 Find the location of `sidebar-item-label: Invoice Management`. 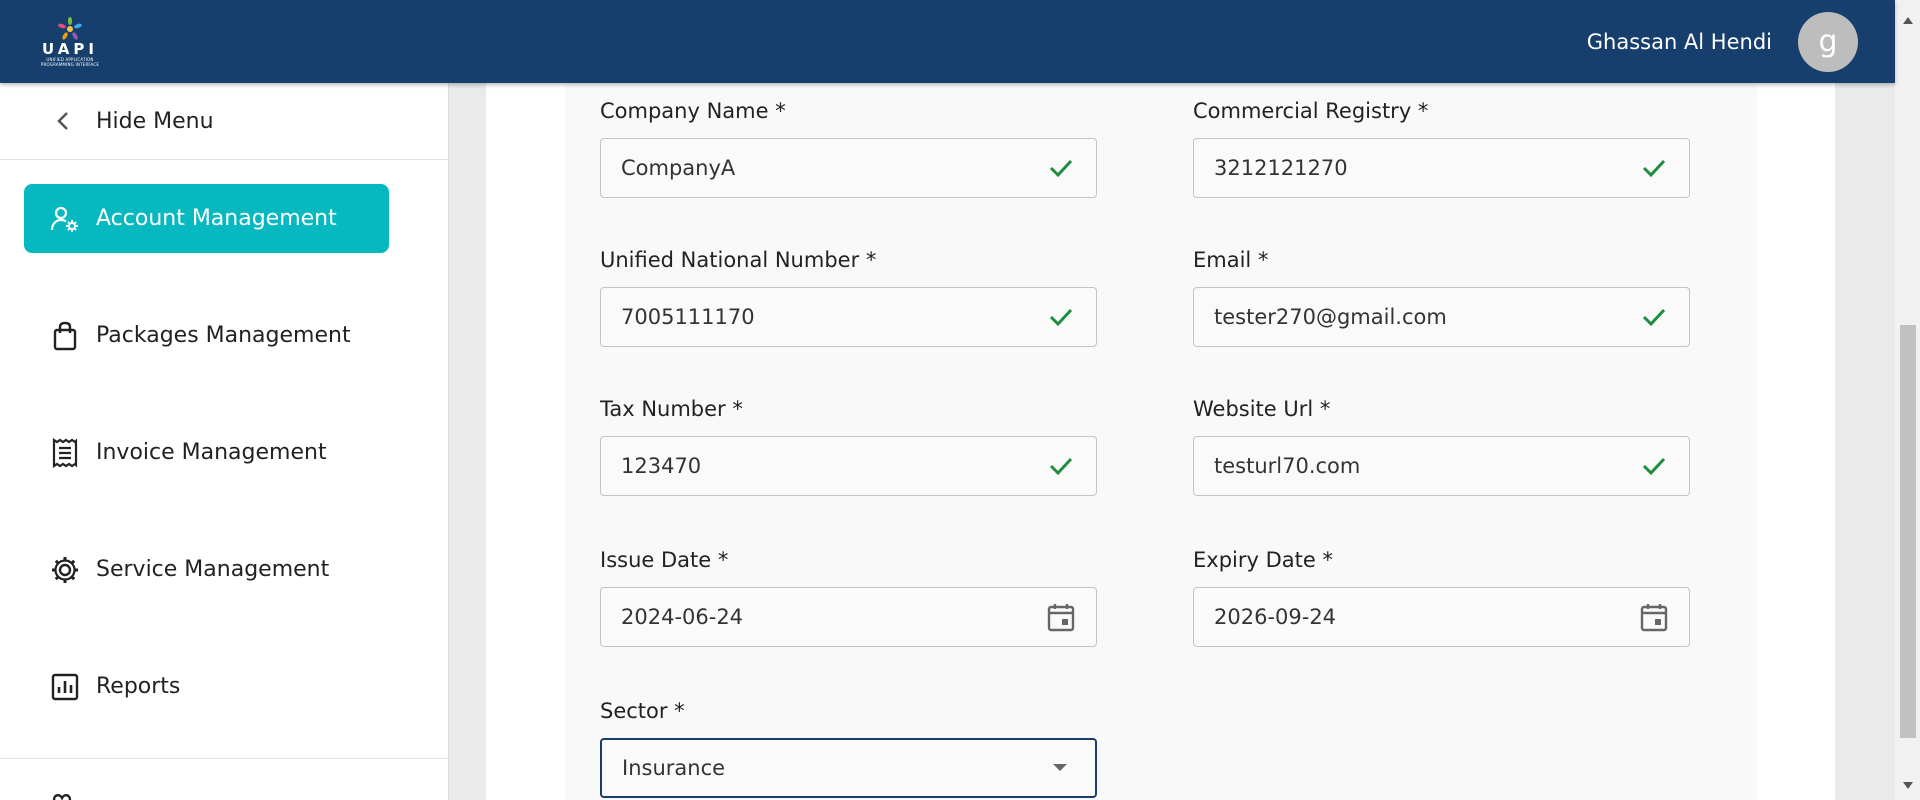

sidebar-item-label: Invoice Management is located at coordinates (211, 452).